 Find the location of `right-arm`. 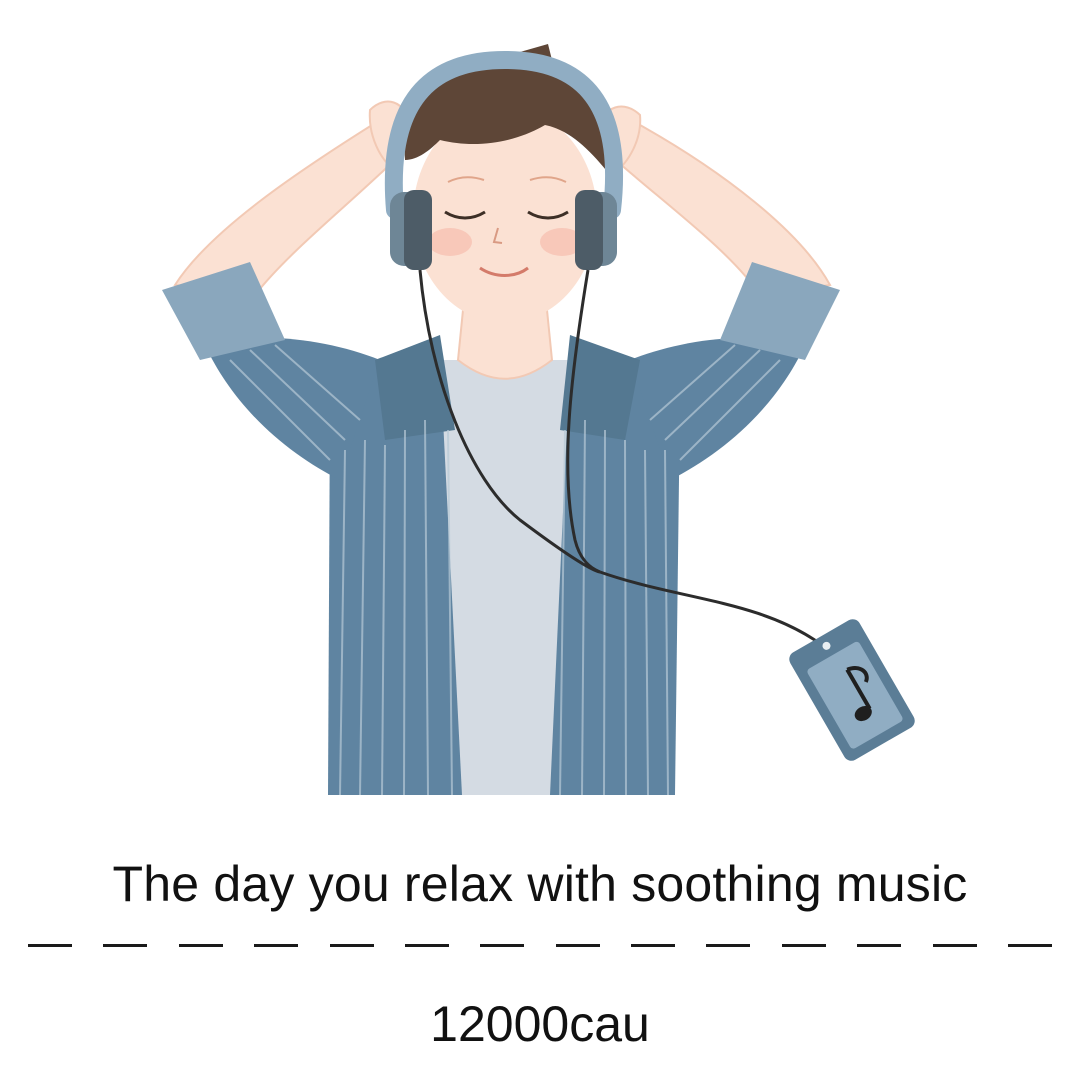

right-arm is located at coordinates (715, 201).